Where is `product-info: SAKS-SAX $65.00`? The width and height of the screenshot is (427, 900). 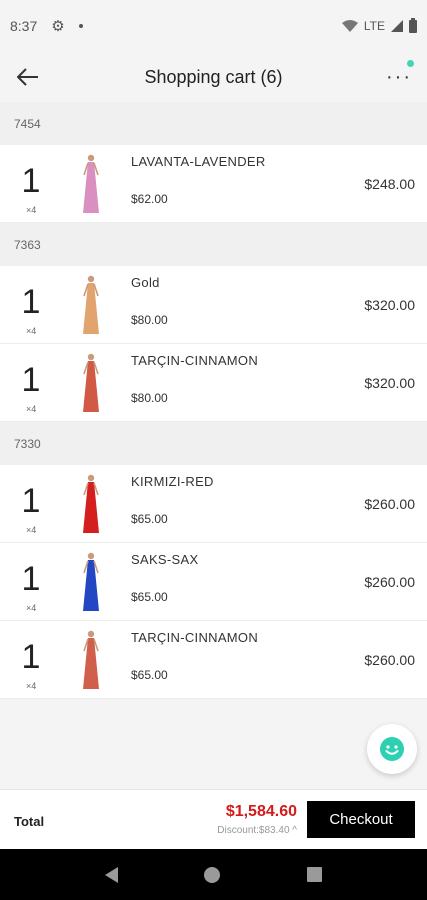
product-info: SAKS-SAX $65.00 is located at coordinates (242, 581).